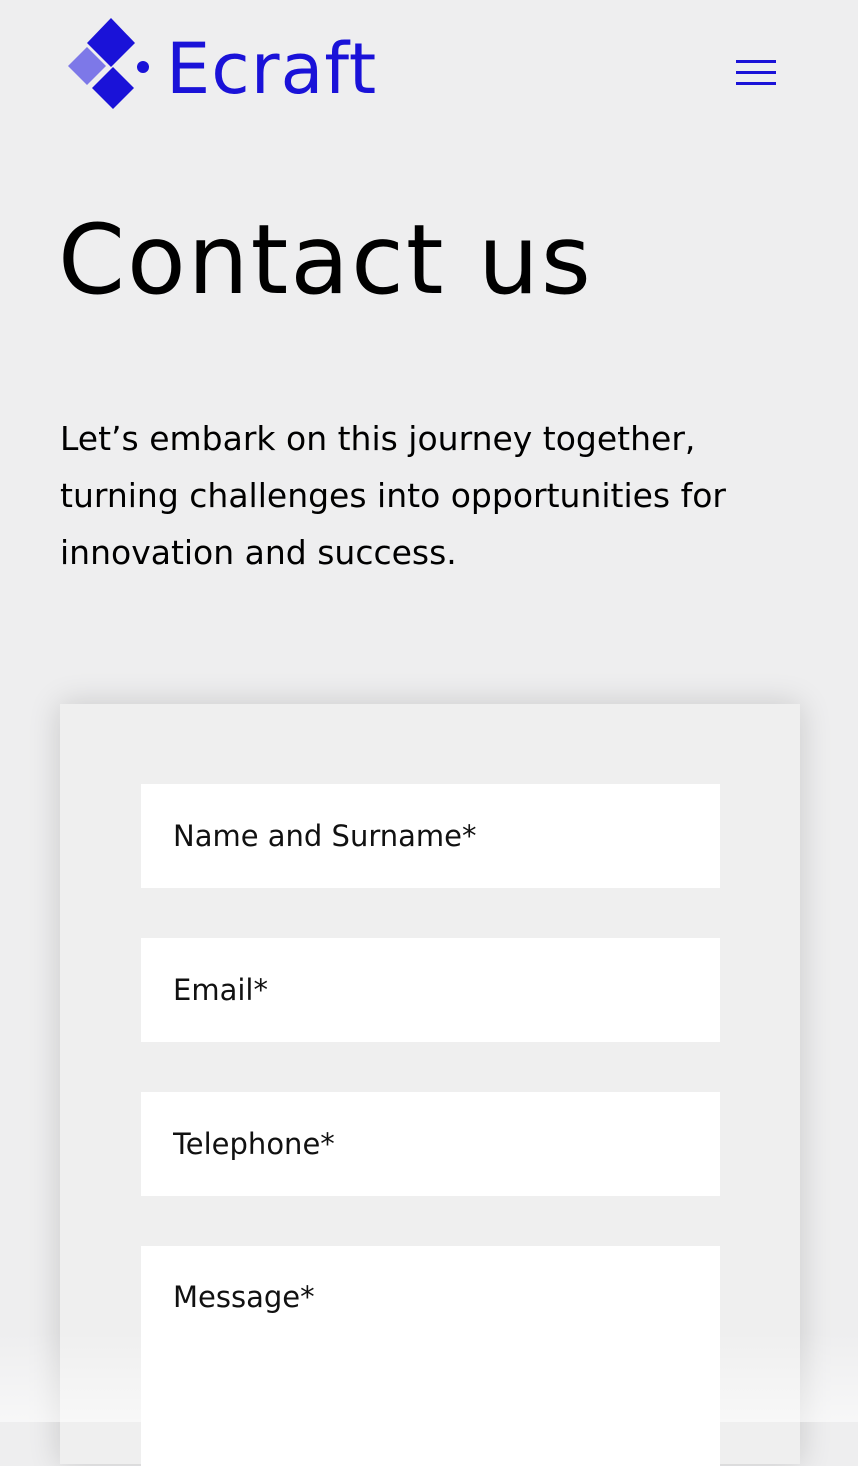 The image size is (858, 1466). I want to click on page-title: Contact us, so click(325, 260).